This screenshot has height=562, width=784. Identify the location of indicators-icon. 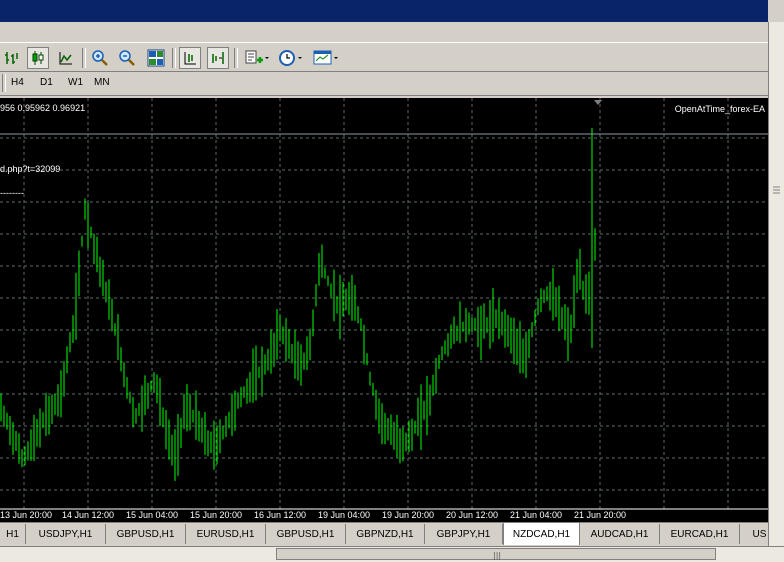
(257, 58).